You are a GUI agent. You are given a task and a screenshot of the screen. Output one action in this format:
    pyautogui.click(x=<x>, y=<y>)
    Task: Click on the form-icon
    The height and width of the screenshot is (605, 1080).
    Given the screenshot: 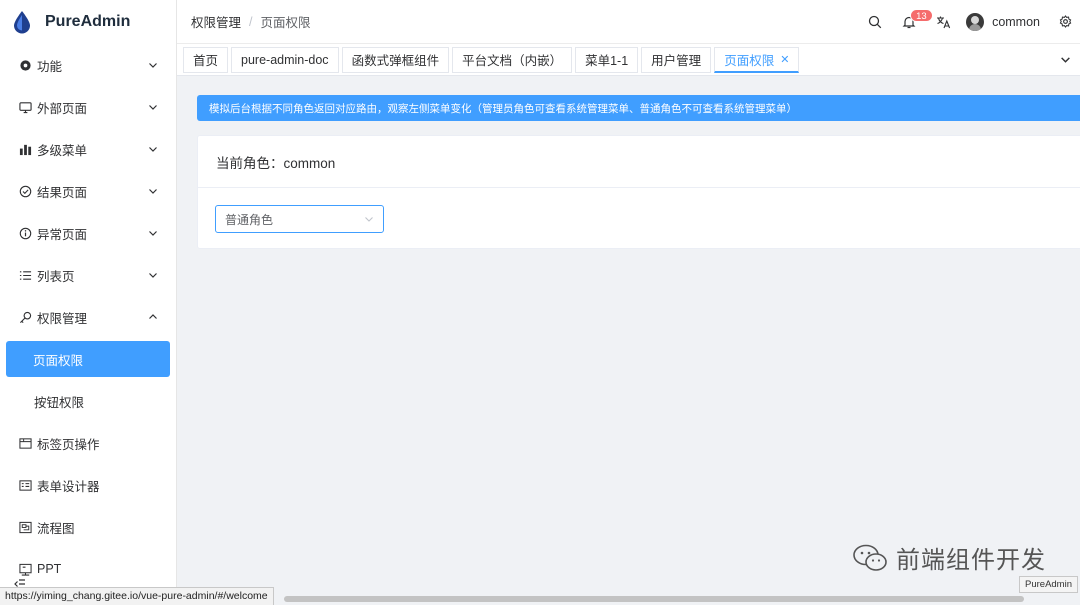 What is the action you would take?
    pyautogui.click(x=25, y=485)
    